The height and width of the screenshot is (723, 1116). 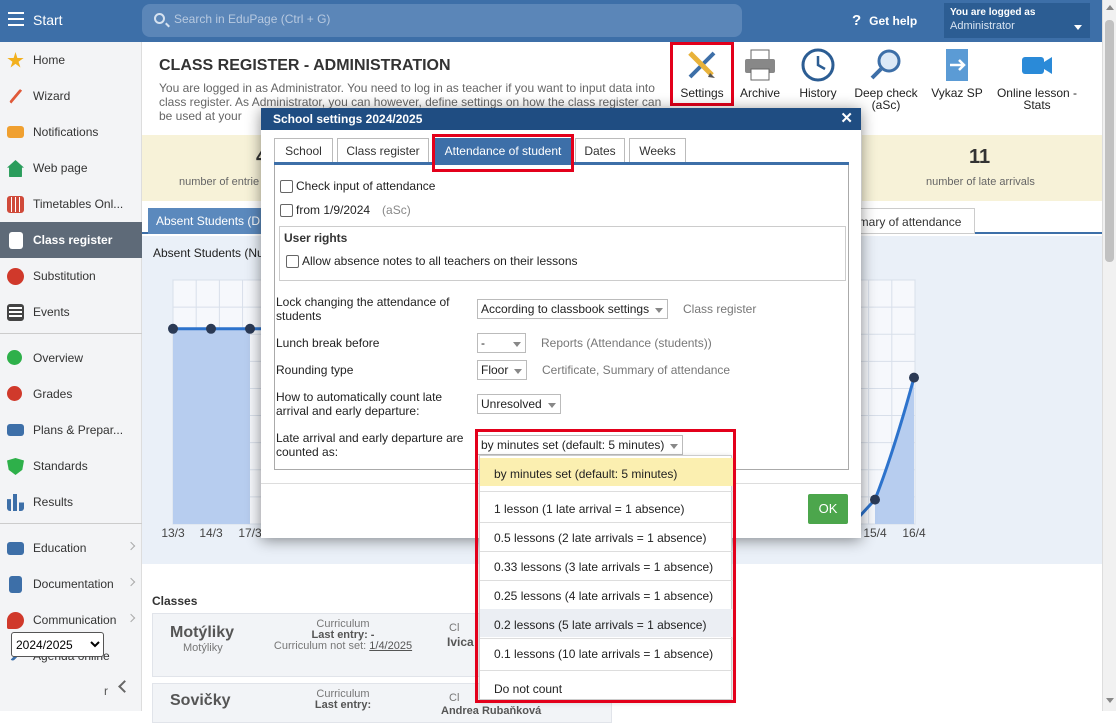 What do you see at coordinates (828, 509) in the screenshot?
I see `ok-button: OK` at bounding box center [828, 509].